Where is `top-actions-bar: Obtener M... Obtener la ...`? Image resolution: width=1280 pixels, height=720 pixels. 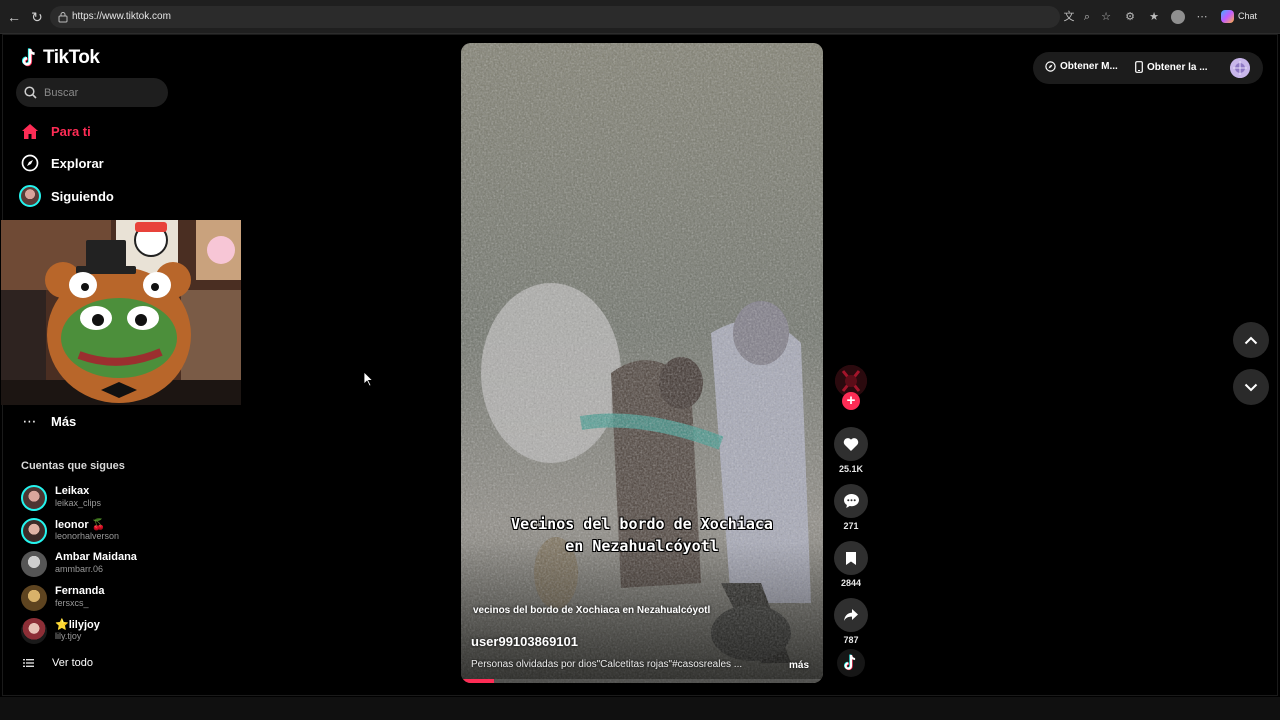
top-actions-bar: Obtener M... Obtener la ... is located at coordinates (1148, 68).